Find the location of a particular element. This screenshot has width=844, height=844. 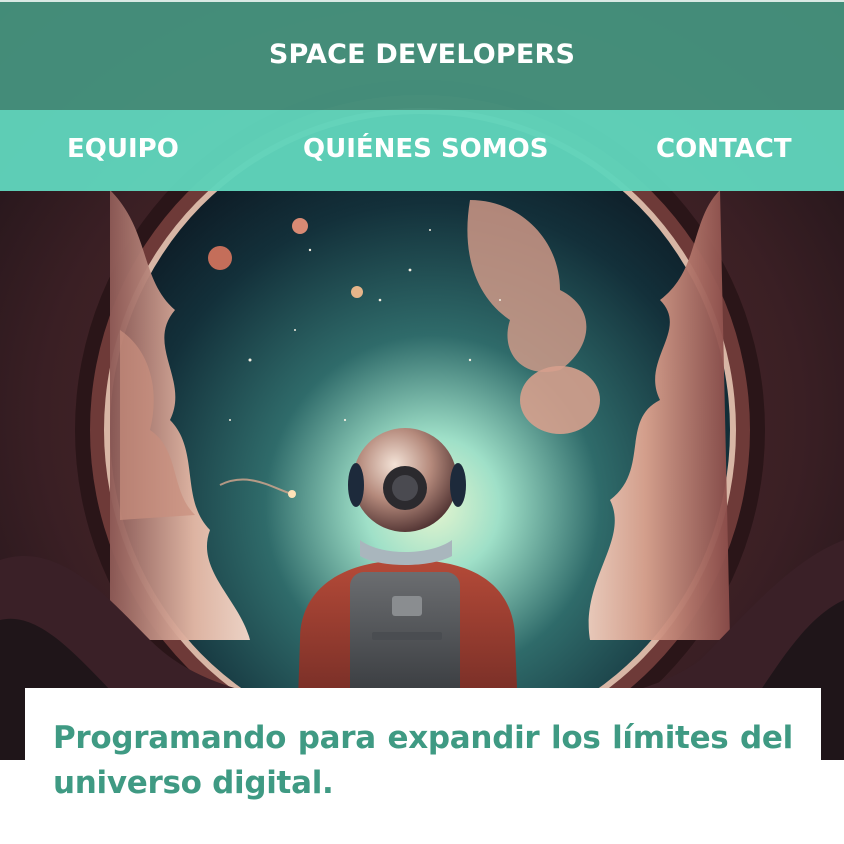

nav-link-quienes-somos: QUIÉNES SOMOS is located at coordinates (425, 150).